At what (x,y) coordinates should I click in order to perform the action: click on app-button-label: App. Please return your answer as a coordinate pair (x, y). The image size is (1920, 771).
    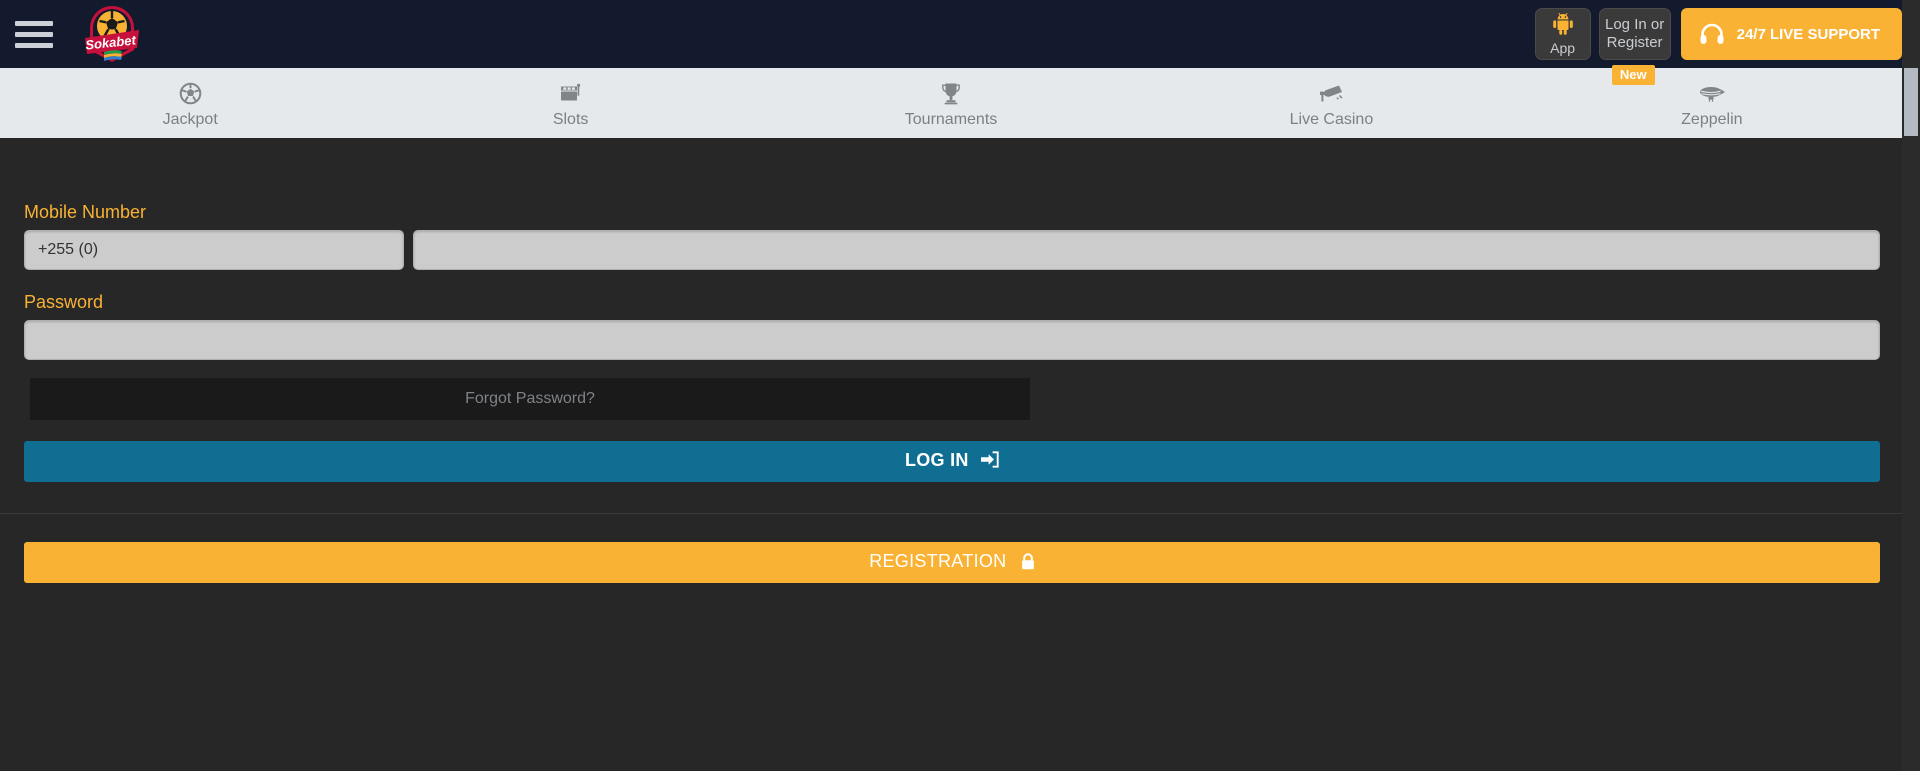
    Looking at the image, I should click on (1563, 47).